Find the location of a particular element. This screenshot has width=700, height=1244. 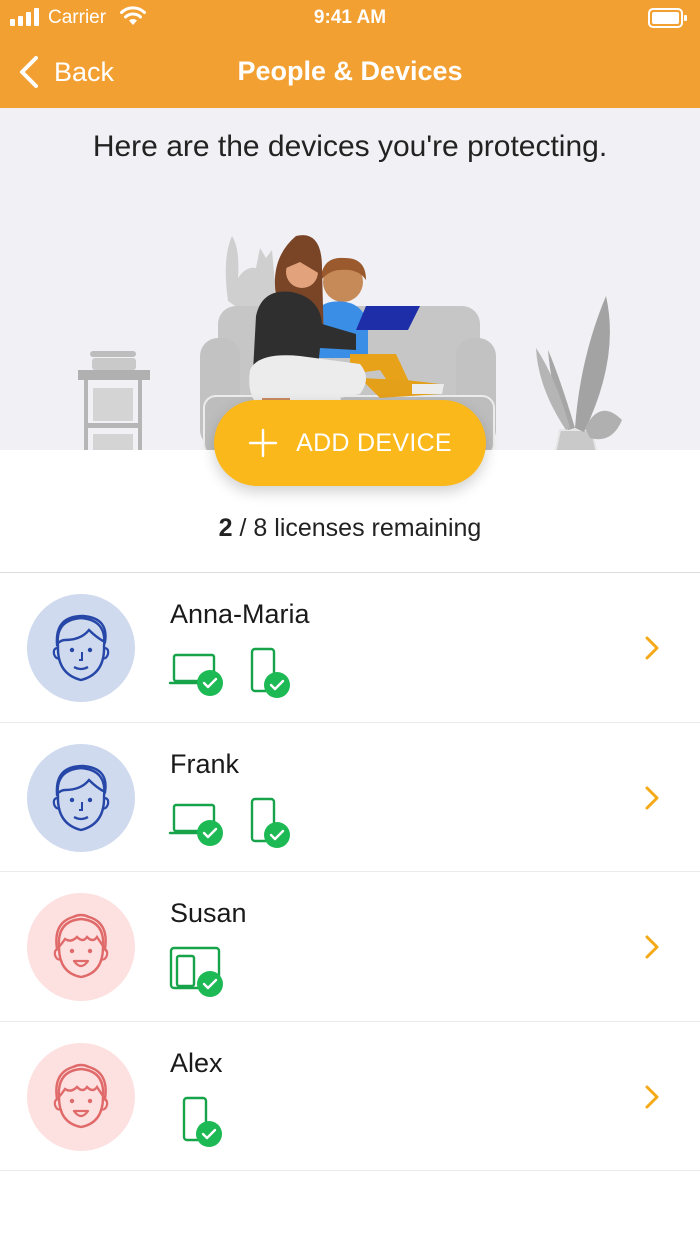

top-bar: Carrier 9:41 AM Back People & Devices is located at coordinates (350, 54).